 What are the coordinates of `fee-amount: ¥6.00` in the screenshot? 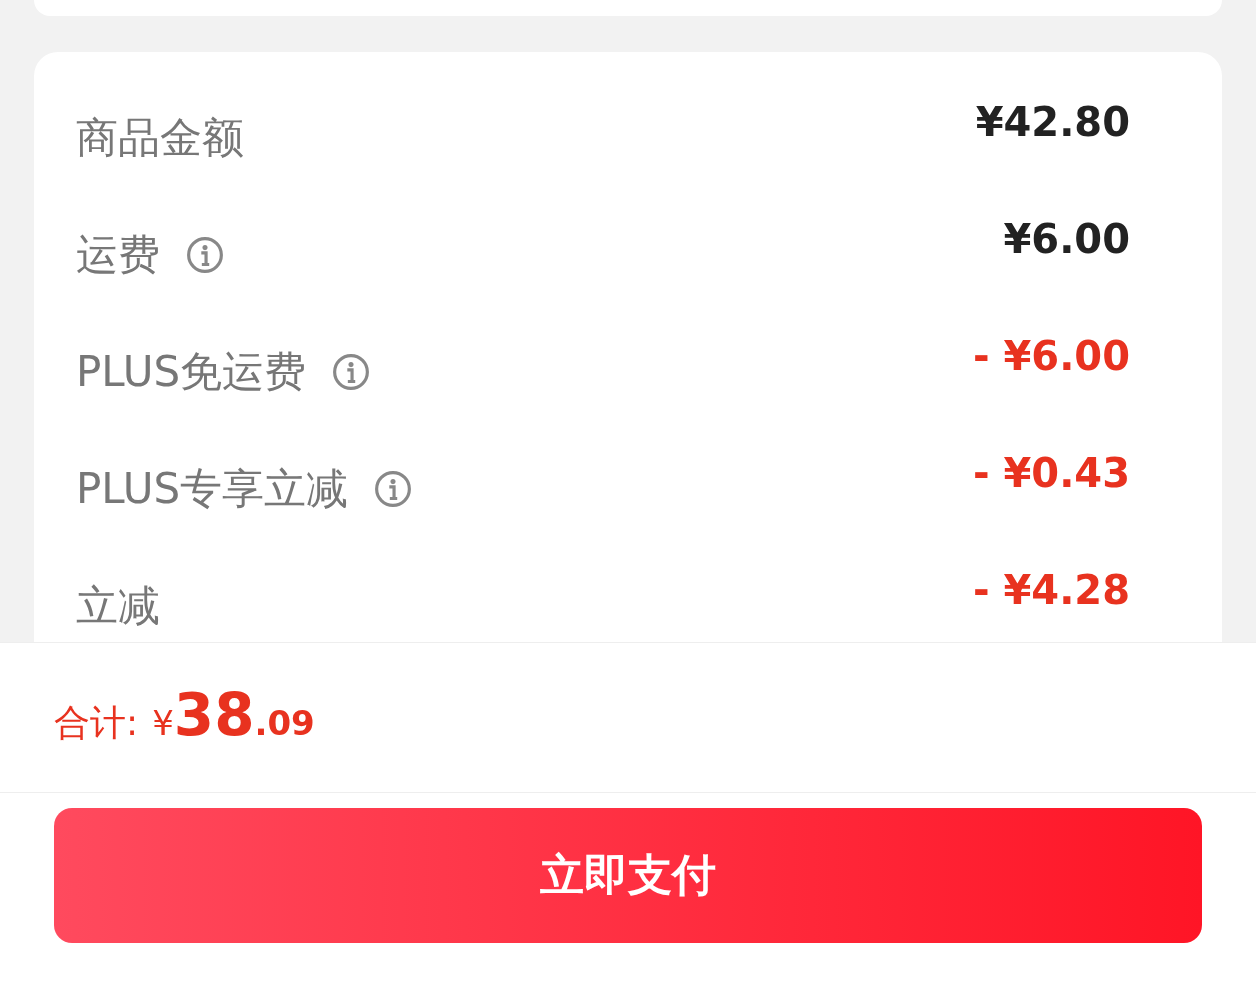 It's located at (1066, 239).